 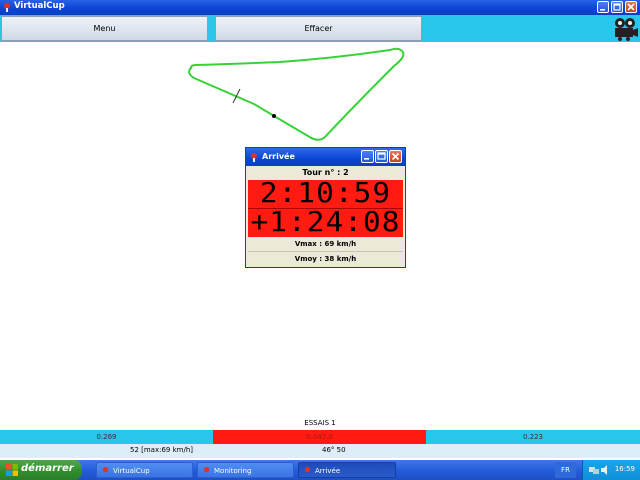 I want to click on car-position-marker, so click(x=274, y=116).